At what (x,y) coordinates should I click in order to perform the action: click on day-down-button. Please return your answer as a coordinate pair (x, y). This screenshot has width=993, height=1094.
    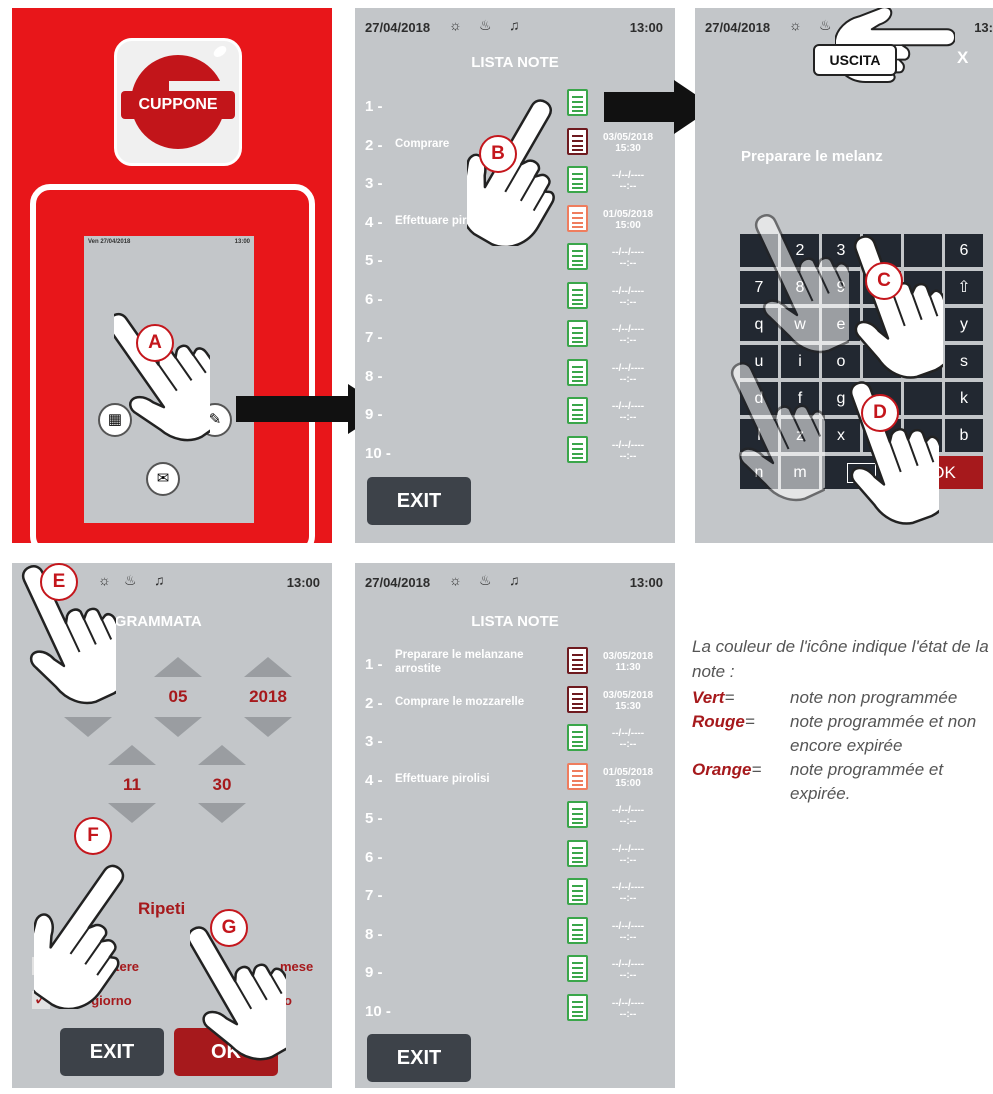
    Looking at the image, I should click on (88, 727).